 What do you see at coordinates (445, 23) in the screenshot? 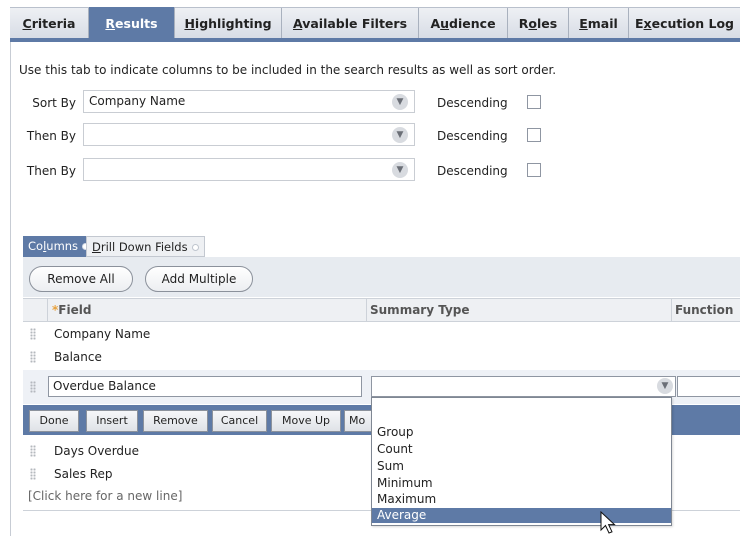
I see `tab-audience-accel: u` at bounding box center [445, 23].